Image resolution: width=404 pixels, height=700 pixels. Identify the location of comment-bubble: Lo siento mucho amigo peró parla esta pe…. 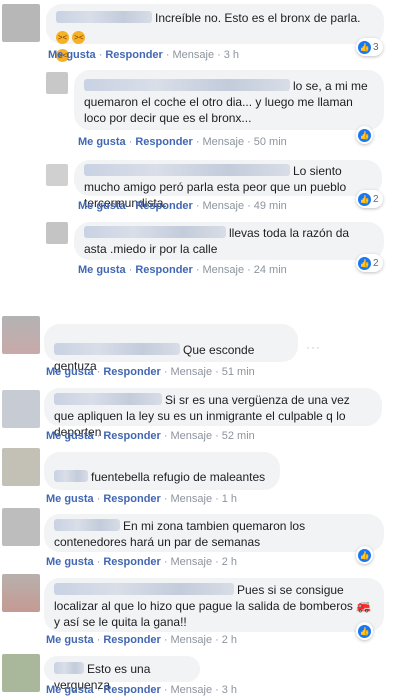
(228, 185).